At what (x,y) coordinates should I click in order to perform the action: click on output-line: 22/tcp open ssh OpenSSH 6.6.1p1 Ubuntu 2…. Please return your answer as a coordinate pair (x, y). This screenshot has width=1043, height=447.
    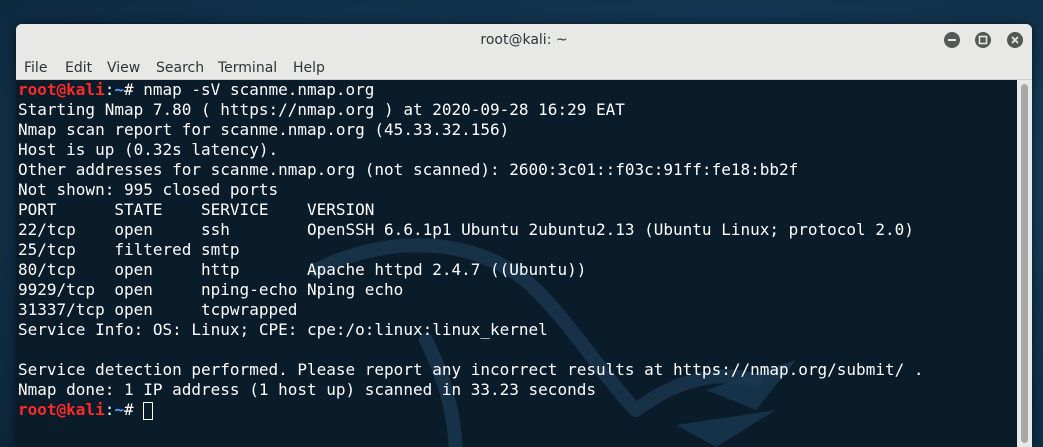
    Looking at the image, I should click on (466, 229).